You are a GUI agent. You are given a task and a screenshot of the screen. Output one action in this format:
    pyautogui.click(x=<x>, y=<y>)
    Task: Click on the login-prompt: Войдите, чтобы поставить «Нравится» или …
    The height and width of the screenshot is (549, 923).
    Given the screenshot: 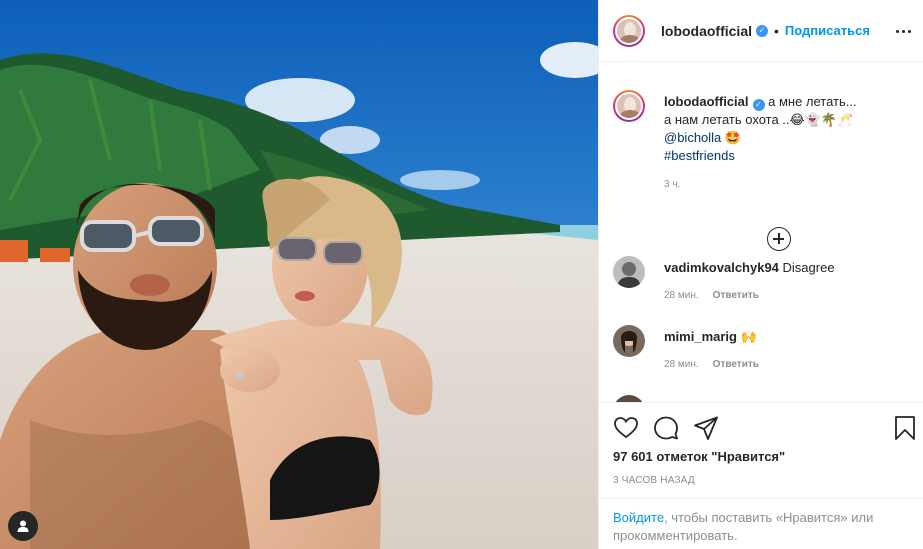 What is the action you would take?
    pyautogui.click(x=761, y=523)
    